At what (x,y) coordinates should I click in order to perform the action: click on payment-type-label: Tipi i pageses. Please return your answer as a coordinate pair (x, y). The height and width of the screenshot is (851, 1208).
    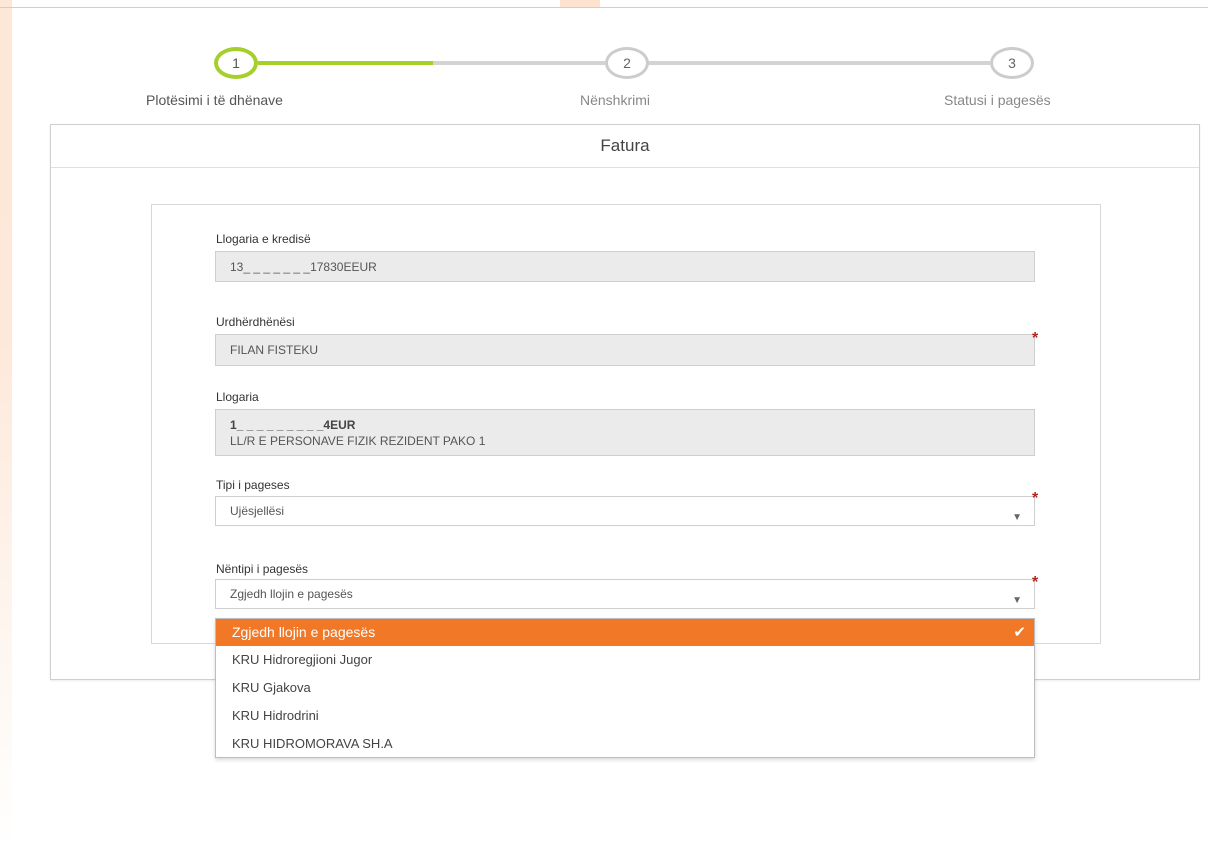
    Looking at the image, I should click on (253, 485).